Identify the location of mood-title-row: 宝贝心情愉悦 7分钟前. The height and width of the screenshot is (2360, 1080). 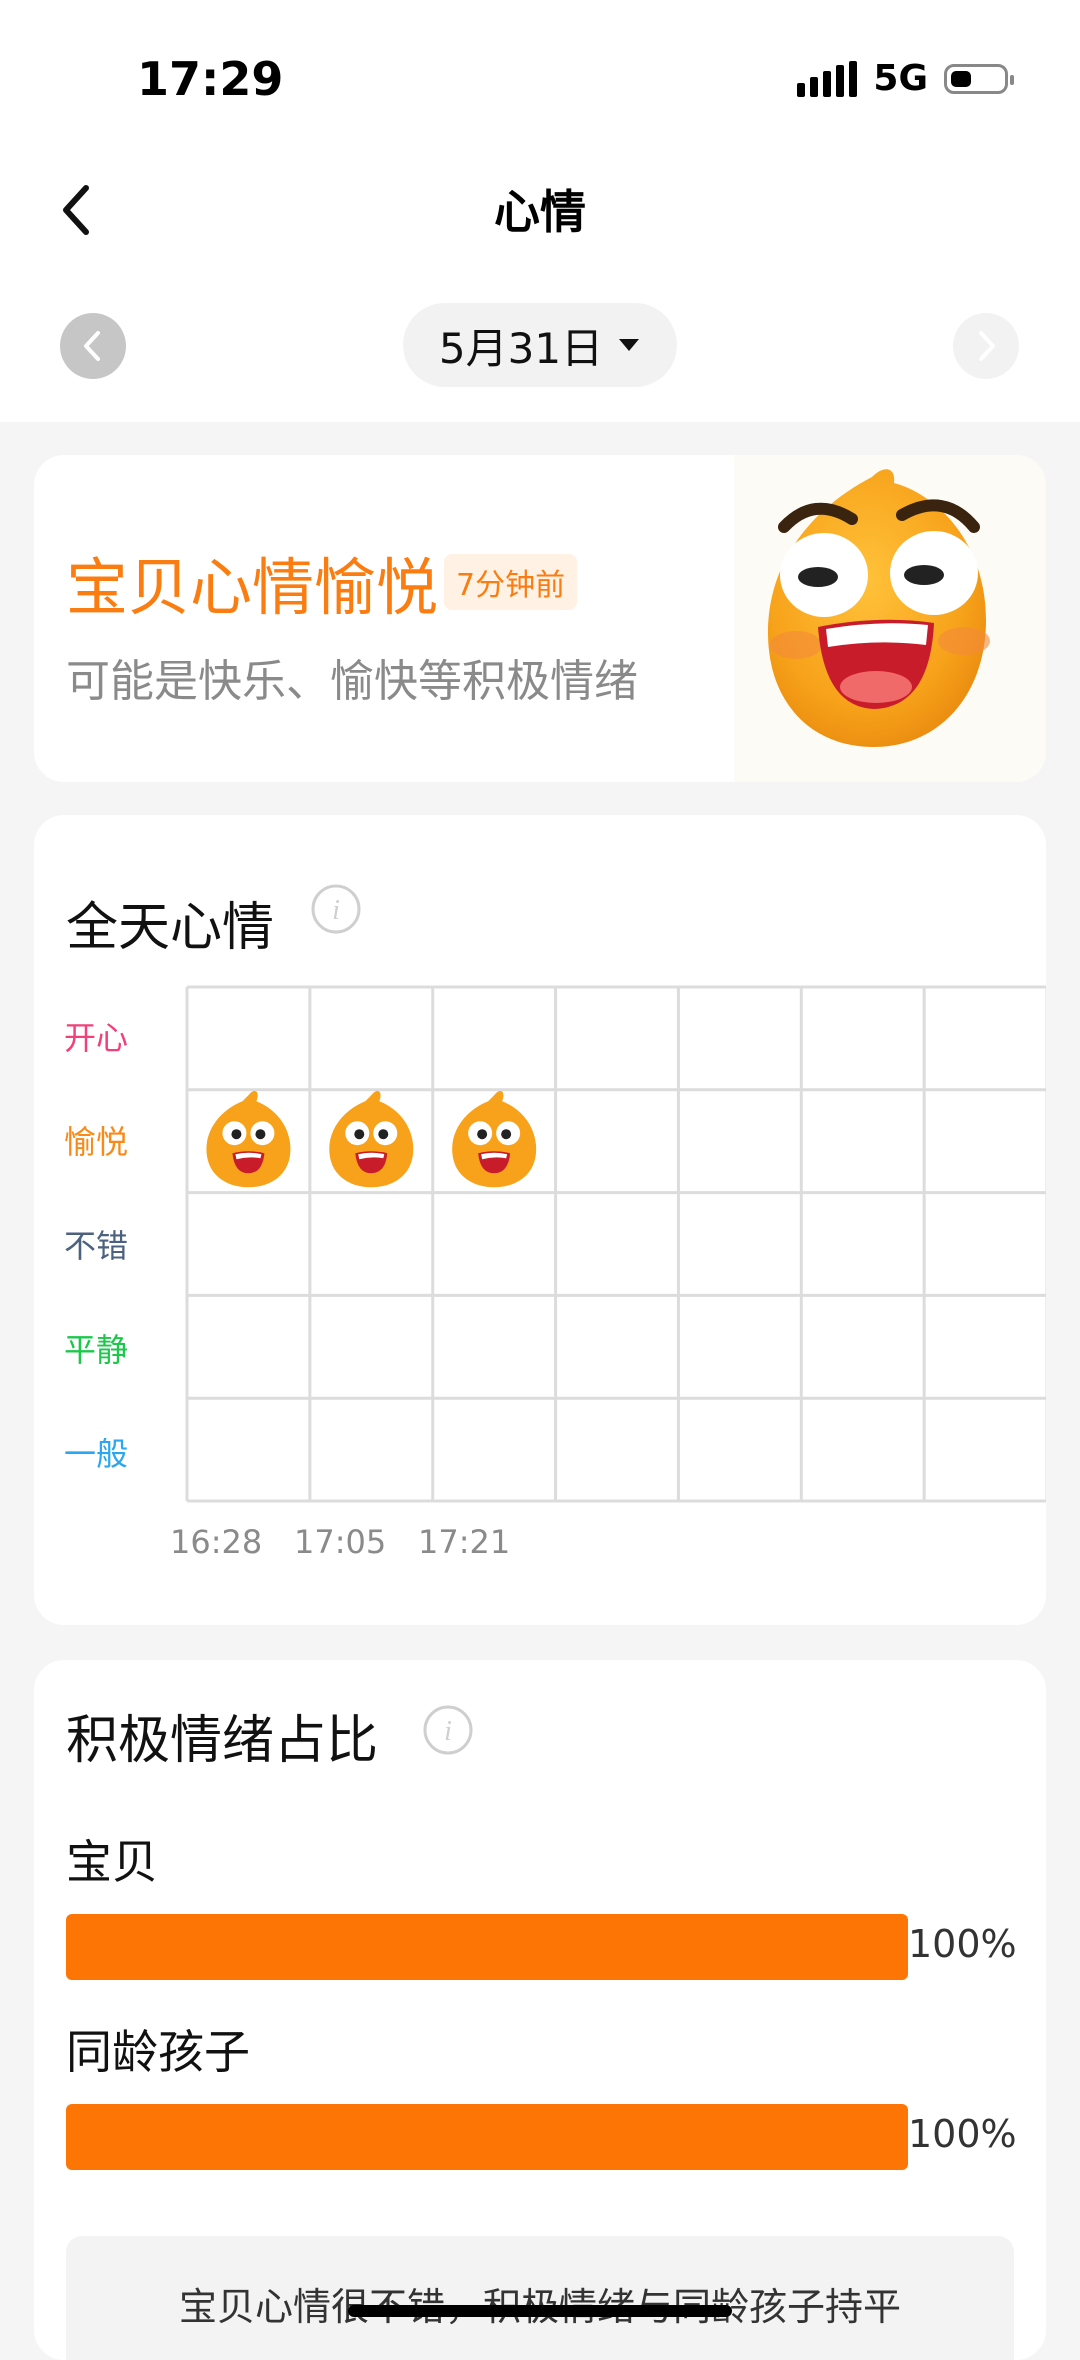
(322, 582).